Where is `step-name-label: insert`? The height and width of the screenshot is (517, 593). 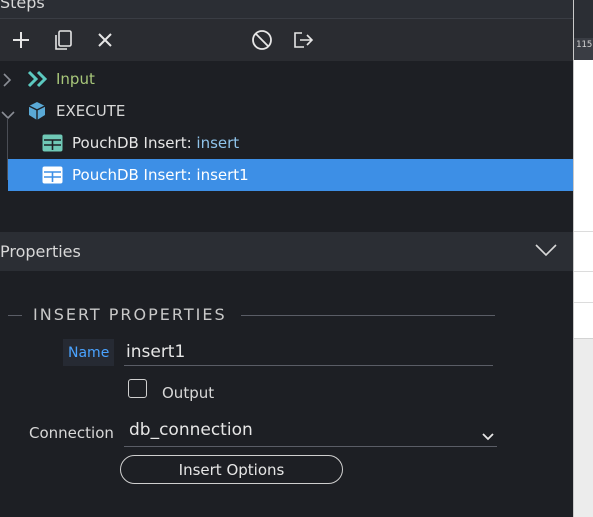
step-name-label: insert is located at coordinates (218, 143).